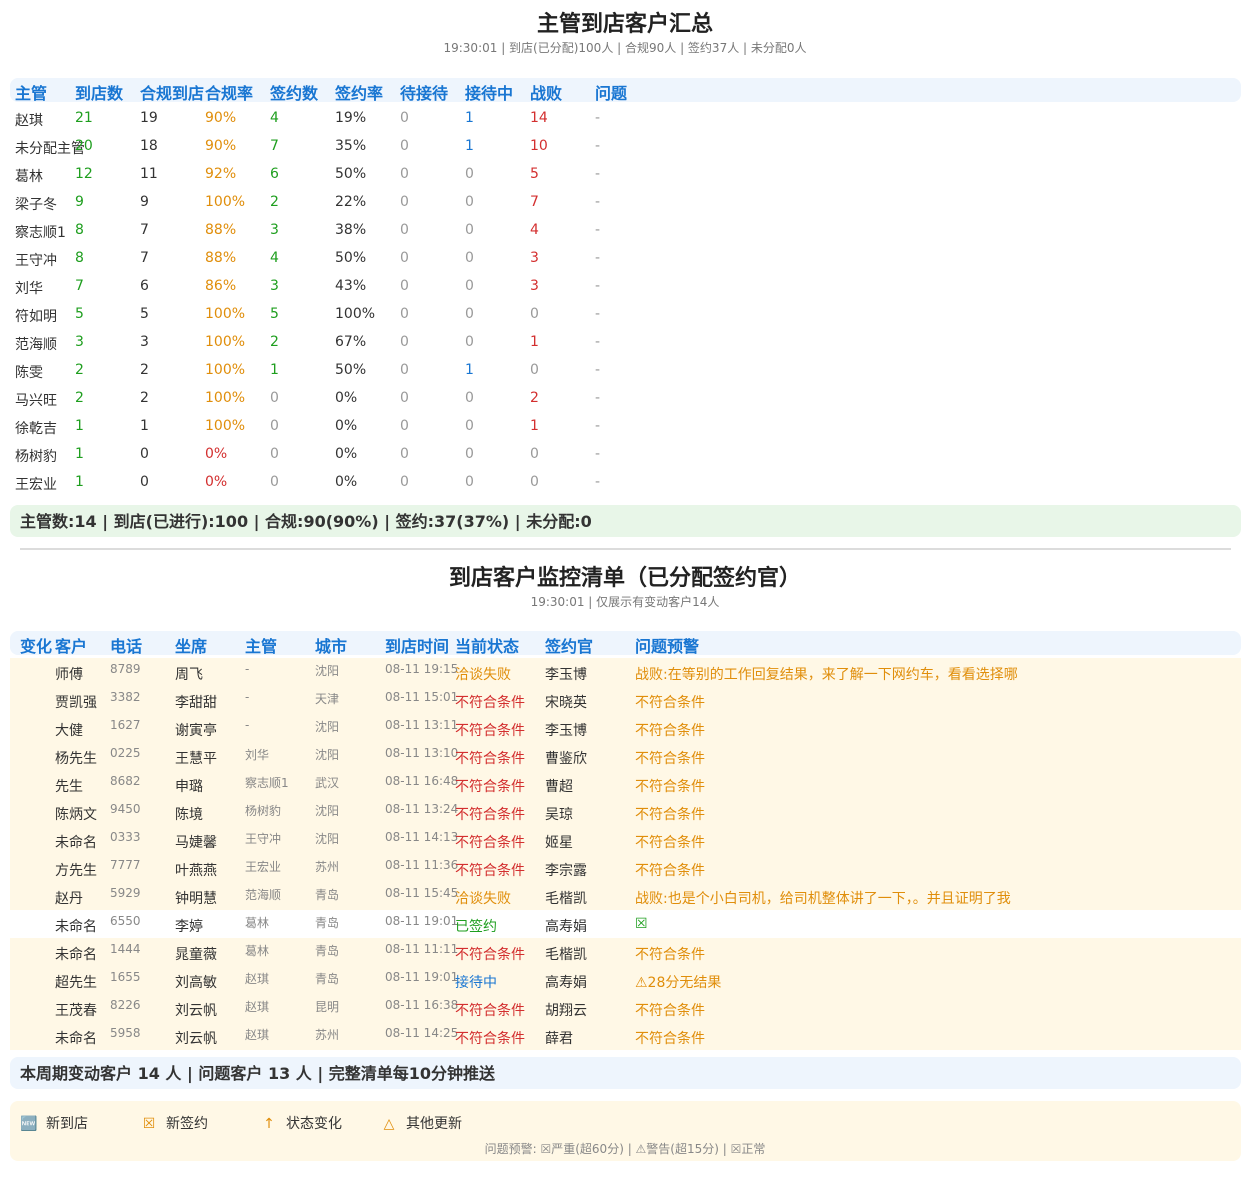 Image resolution: width=1250 pixels, height=1204 pixels. Describe the element at coordinates (598, 398) in the screenshot. I see `summary-cell-col-issue: -` at that location.